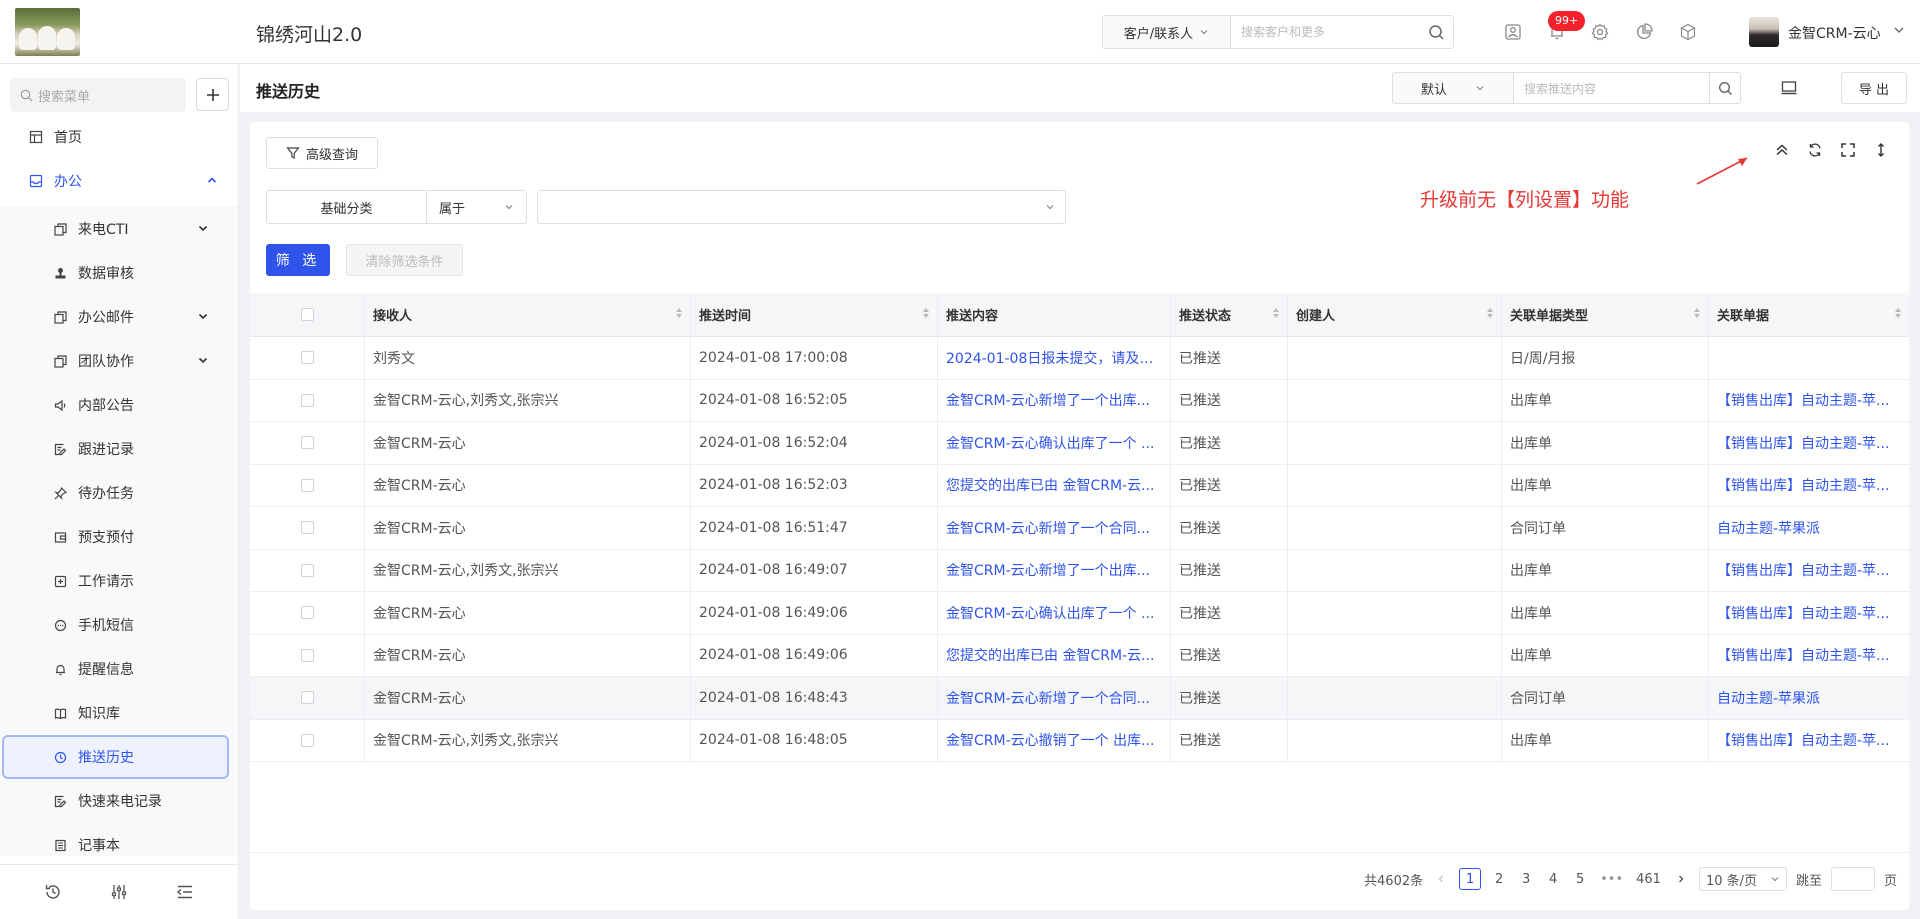 Image resolution: width=1920 pixels, height=919 pixels. I want to click on page-button: 3, so click(1526, 879).